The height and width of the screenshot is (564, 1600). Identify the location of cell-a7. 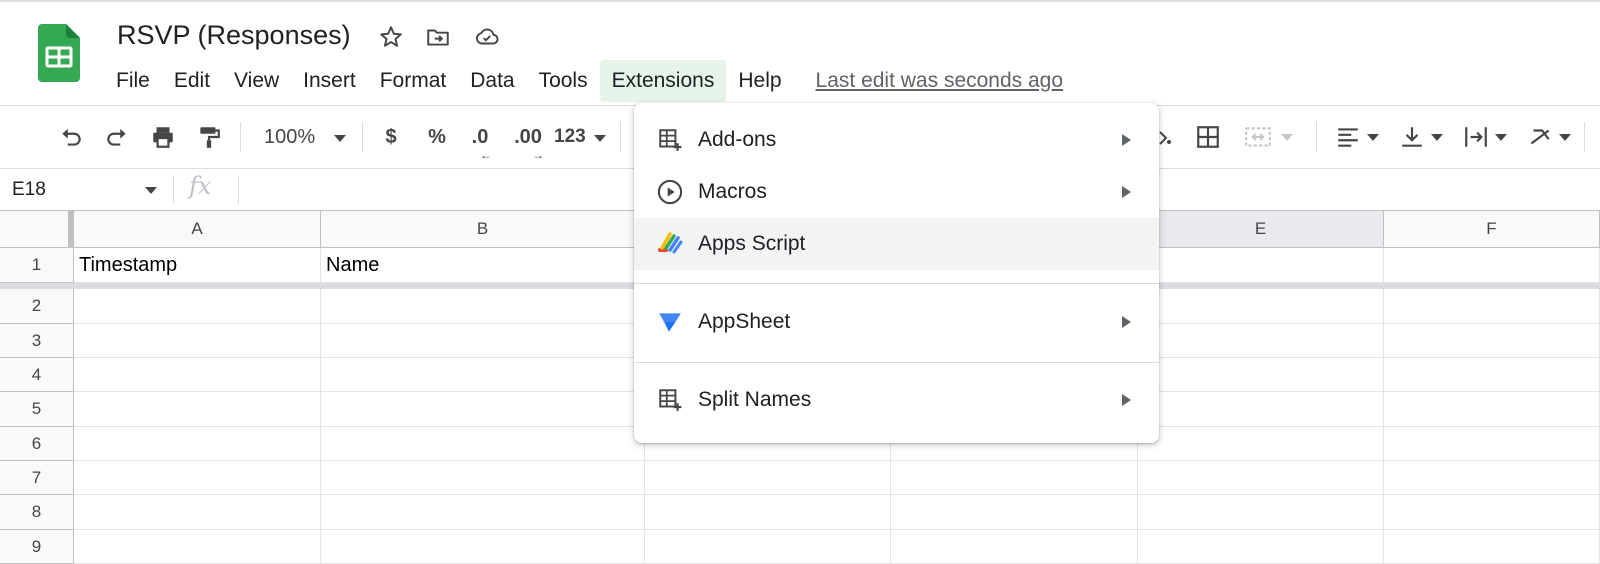
(197, 478).